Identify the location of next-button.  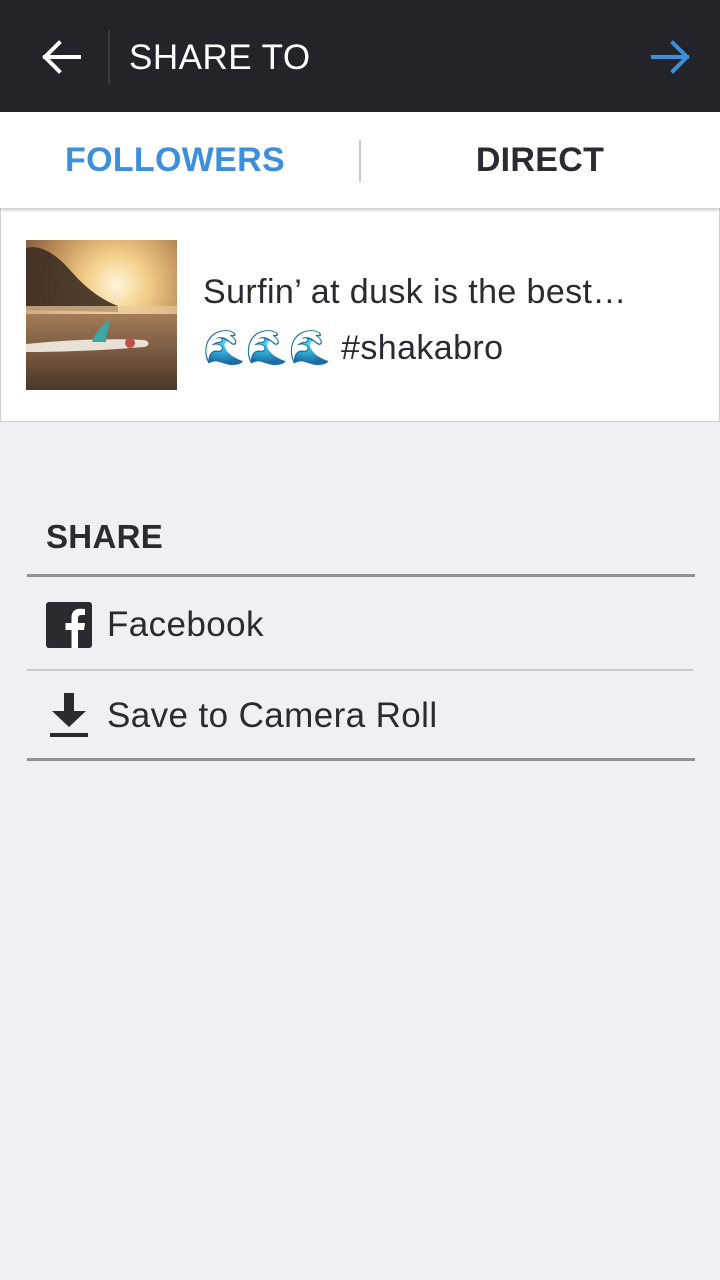
(671, 57).